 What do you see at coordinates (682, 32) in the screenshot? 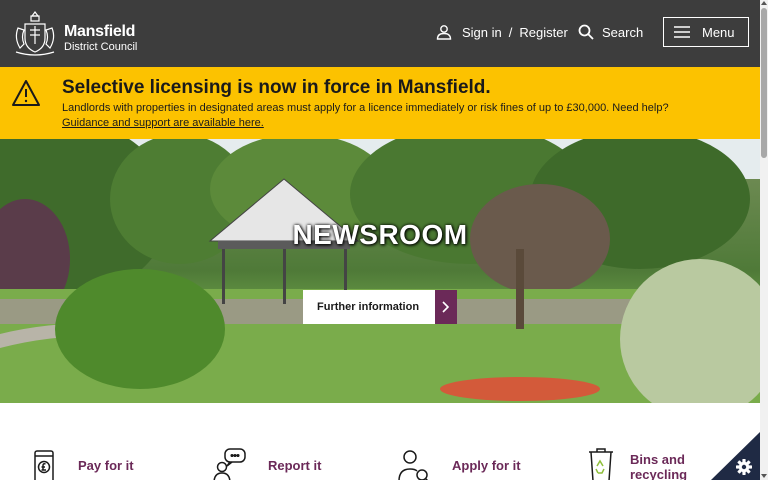
I see `hamburger-icon` at bounding box center [682, 32].